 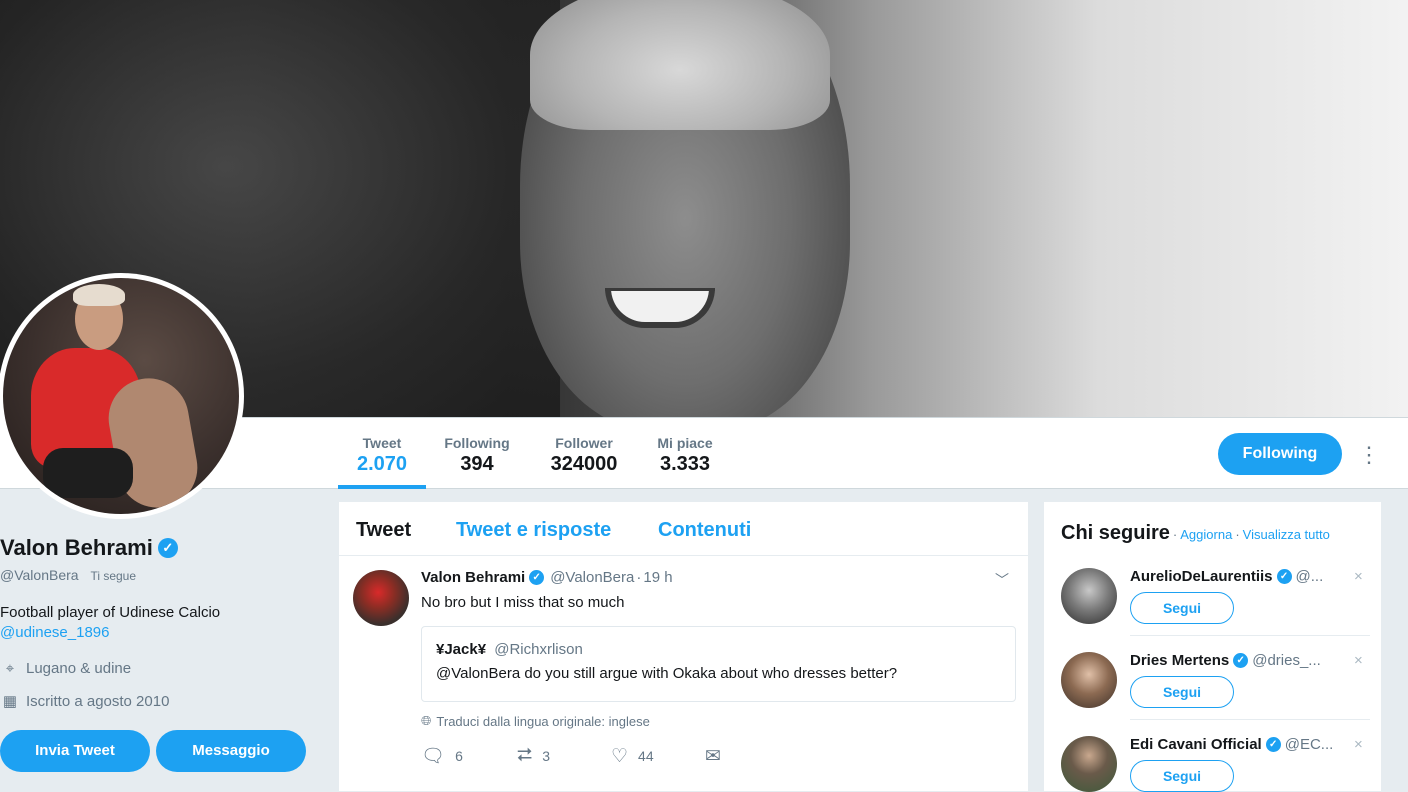 What do you see at coordinates (685, 443) in the screenshot?
I see `stat-label: Mi piace` at bounding box center [685, 443].